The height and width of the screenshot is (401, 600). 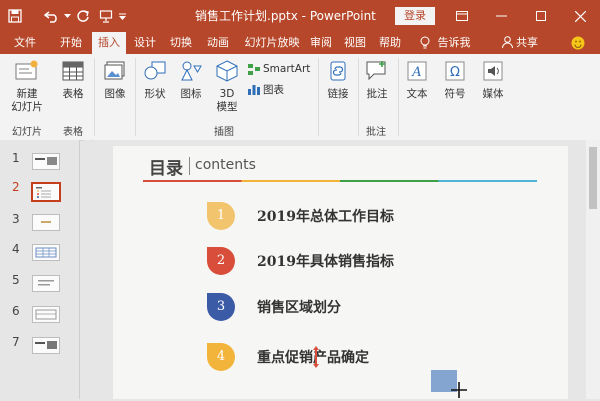 What do you see at coordinates (338, 94) in the screenshot?
I see `link-label: 链接` at bounding box center [338, 94].